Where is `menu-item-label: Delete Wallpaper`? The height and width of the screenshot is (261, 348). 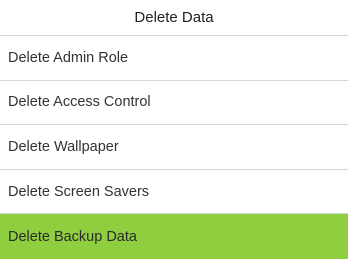
menu-item-label: Delete Wallpaper is located at coordinates (63, 146).